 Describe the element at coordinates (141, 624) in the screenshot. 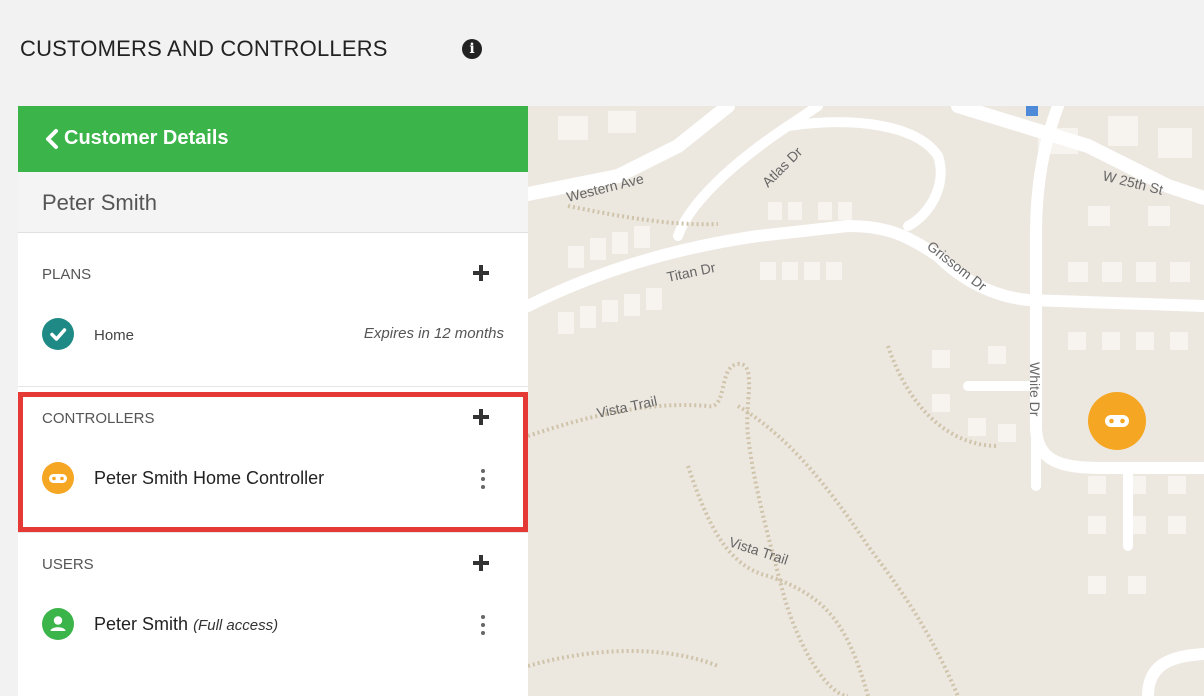

I see `user-name: Peter Smith` at that location.